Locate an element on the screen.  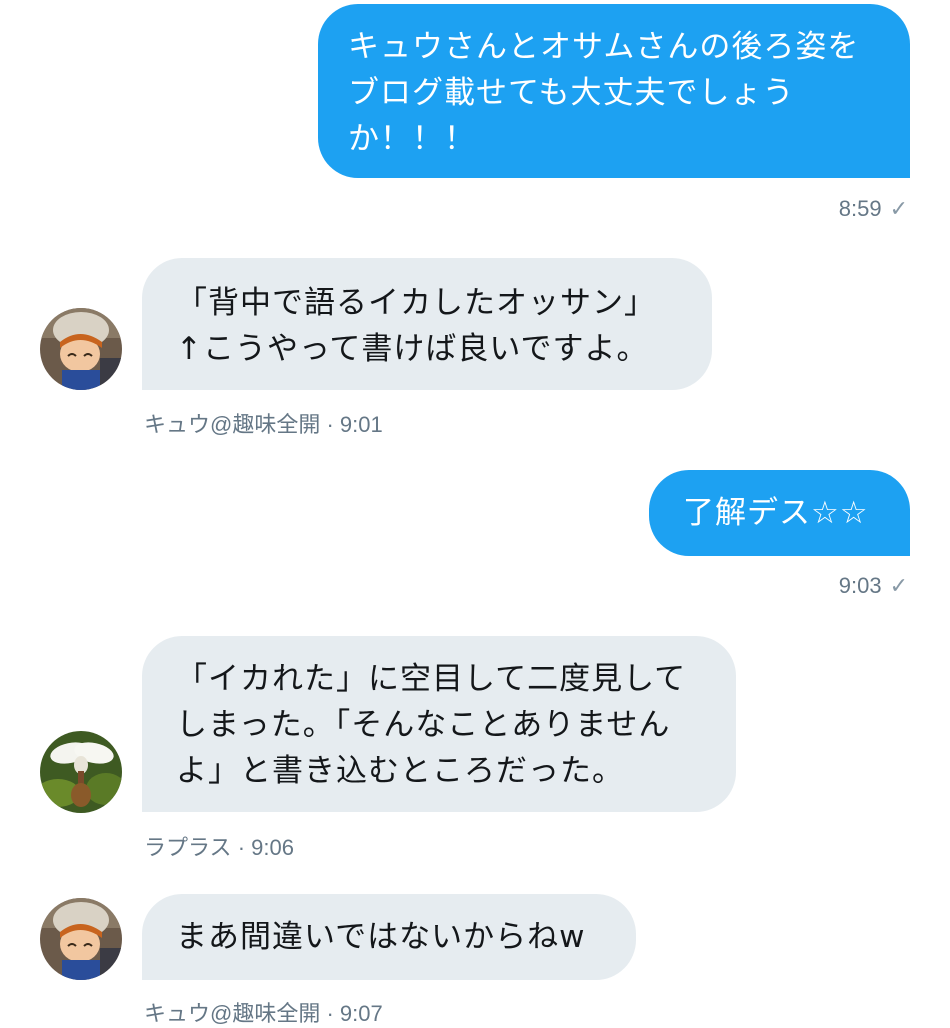
avatar-laplace-icon is located at coordinates (81, 772).